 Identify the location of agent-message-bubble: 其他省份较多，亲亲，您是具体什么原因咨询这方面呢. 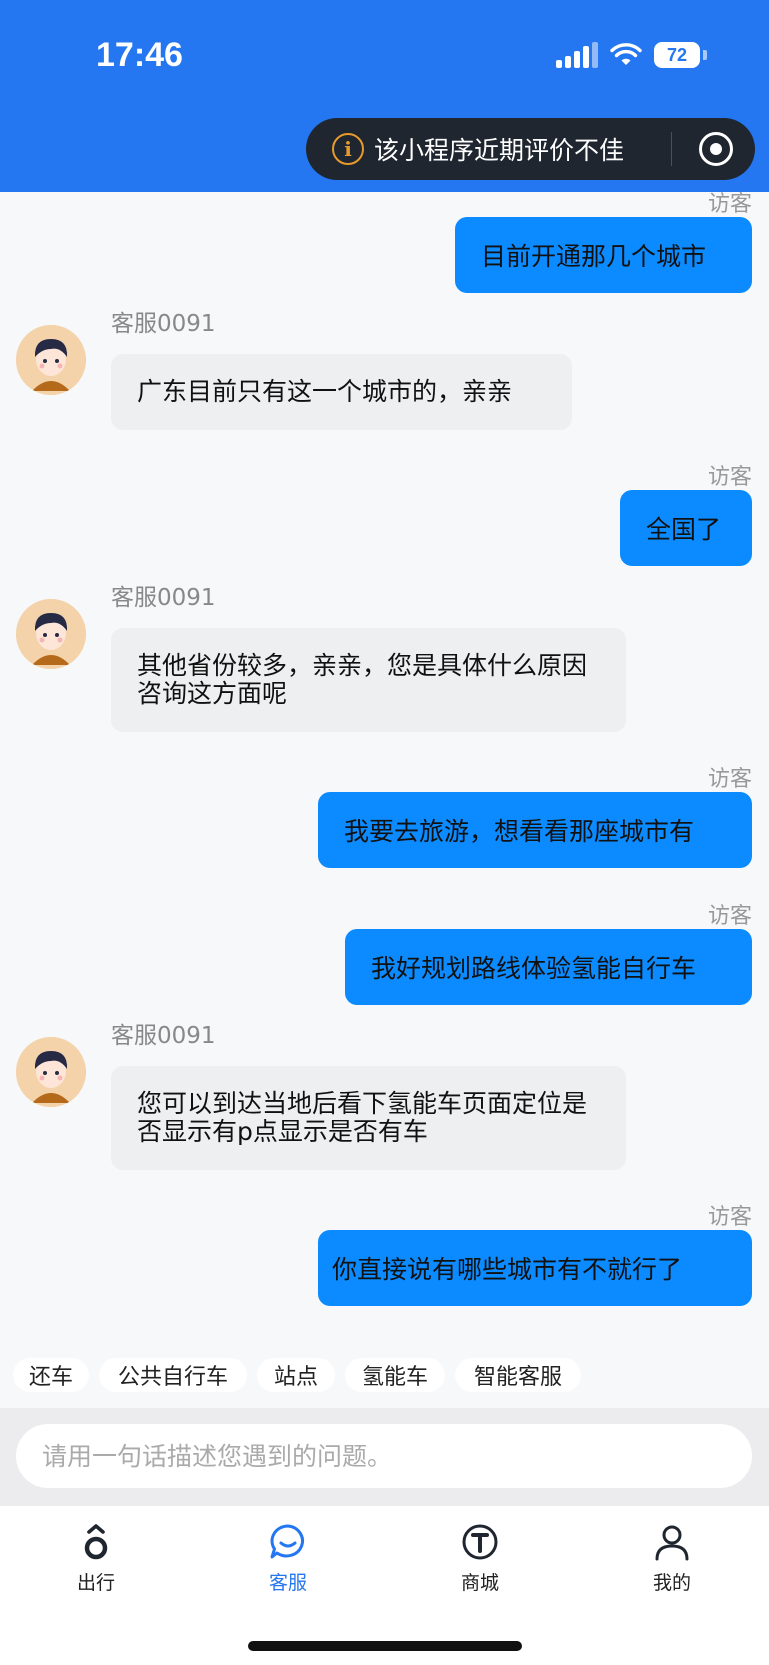
(368, 680).